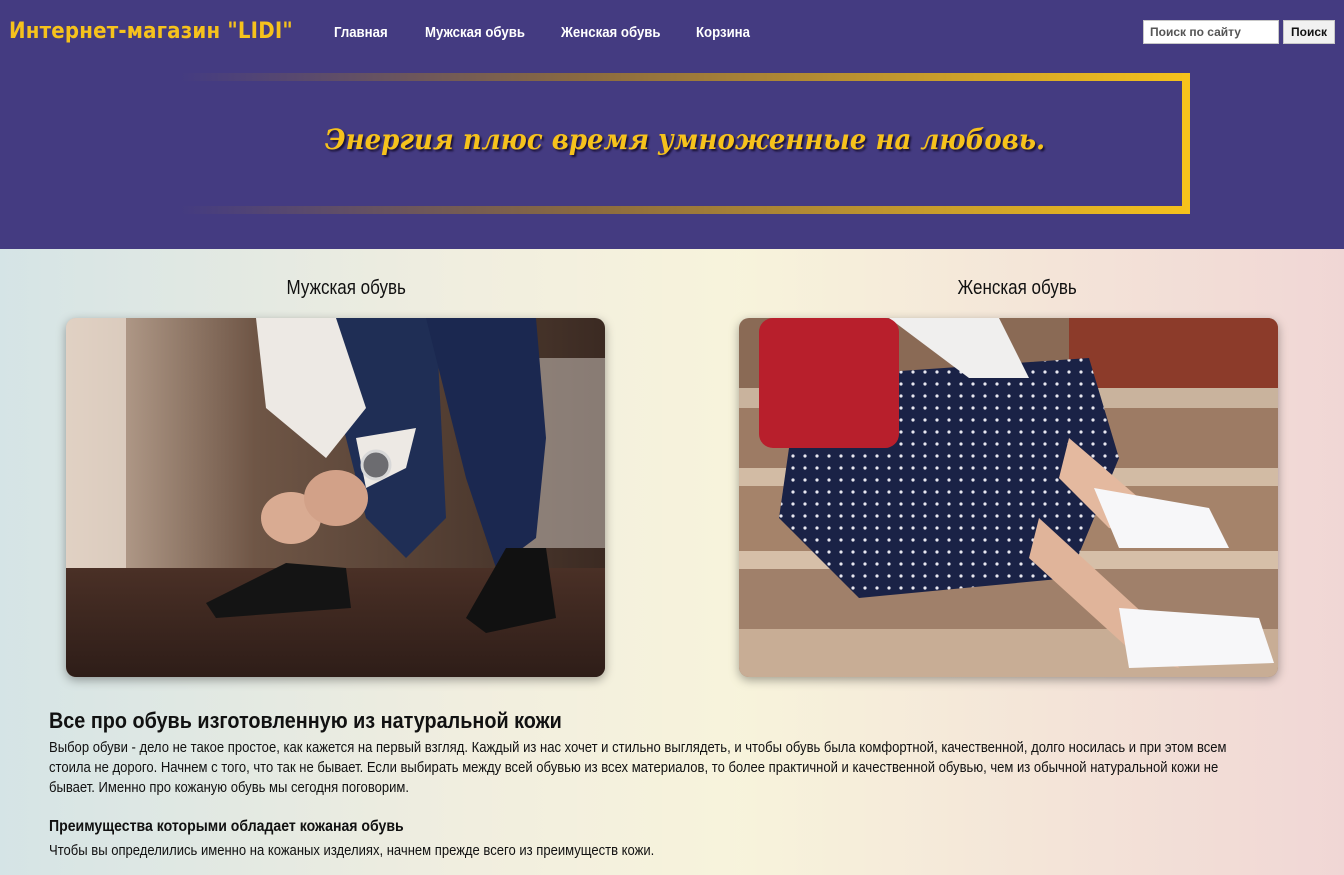  What do you see at coordinates (346, 288) in the screenshot?
I see `men-category-title: Мужская обувь` at bounding box center [346, 288].